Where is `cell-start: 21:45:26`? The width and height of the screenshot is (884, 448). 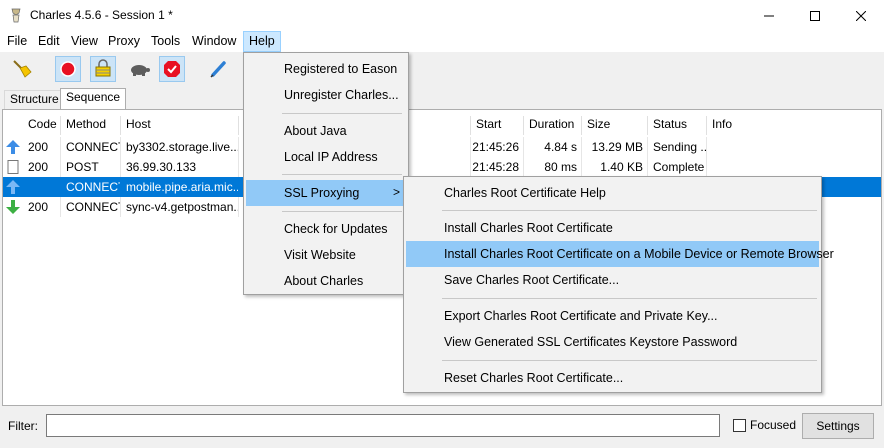
cell-start: 21:45:26 is located at coordinates (497, 147).